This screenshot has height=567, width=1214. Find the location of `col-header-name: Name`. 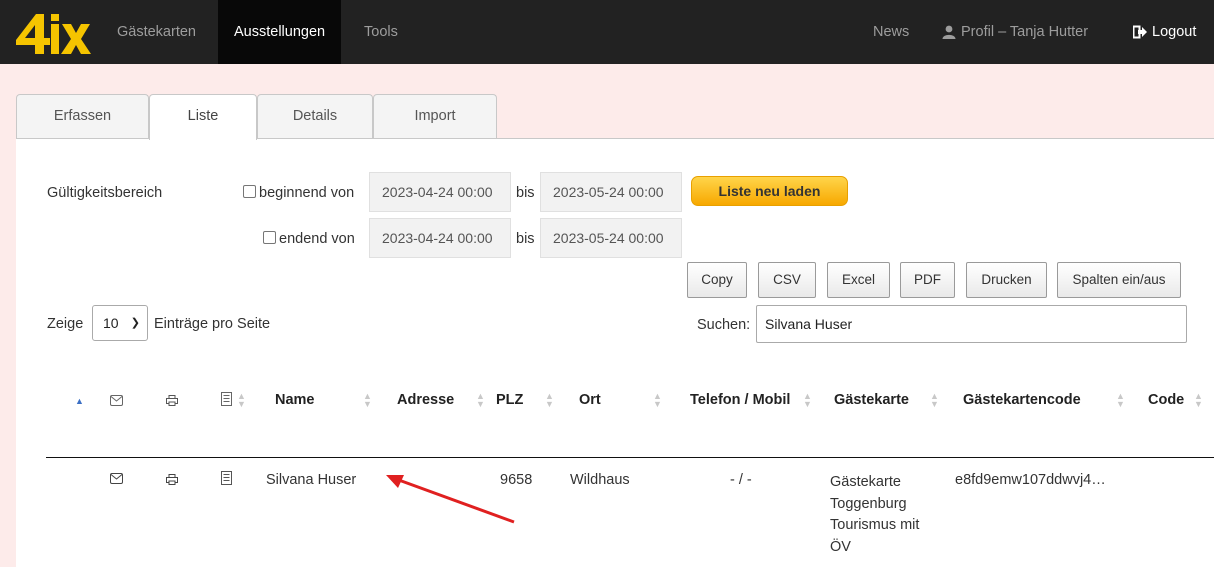

col-header-name: Name is located at coordinates (295, 400).